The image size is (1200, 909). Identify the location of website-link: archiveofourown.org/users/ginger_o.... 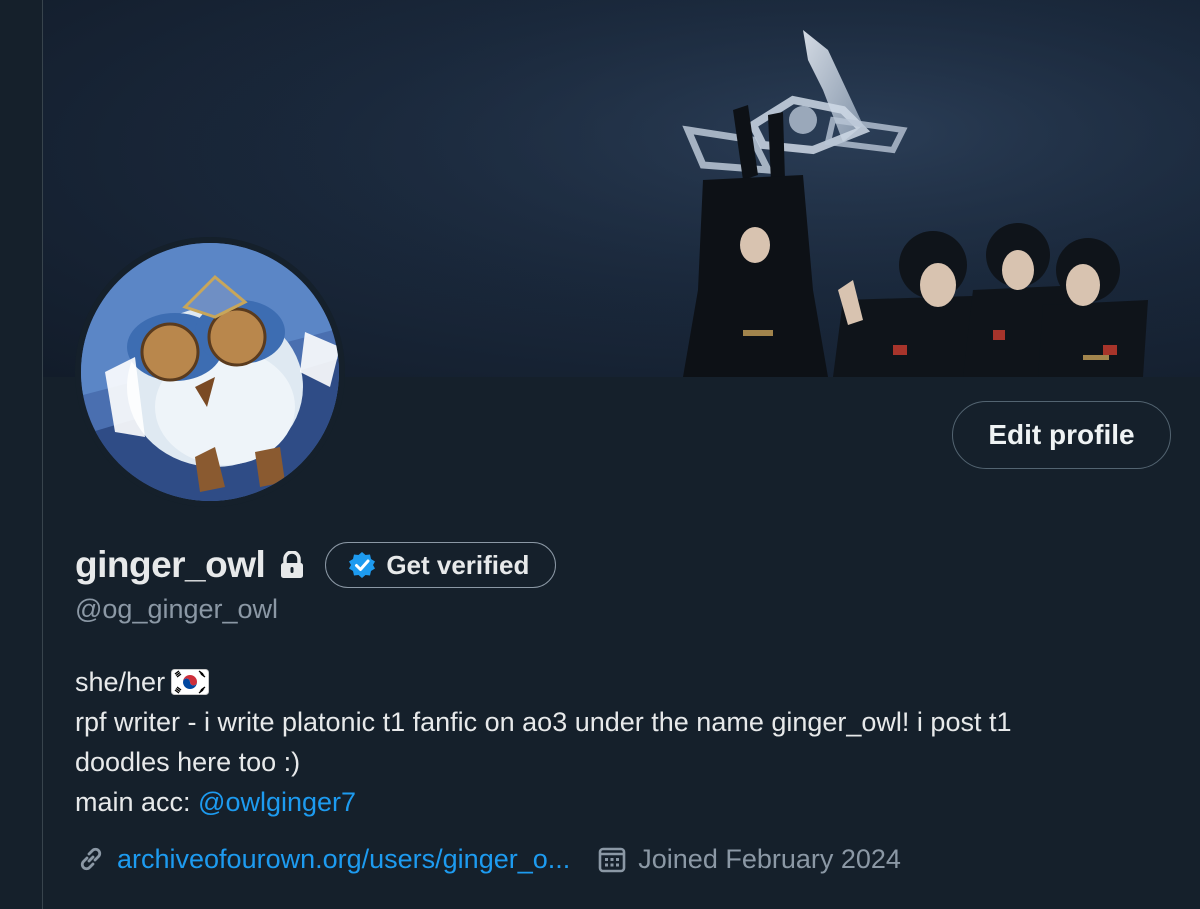
(343, 859).